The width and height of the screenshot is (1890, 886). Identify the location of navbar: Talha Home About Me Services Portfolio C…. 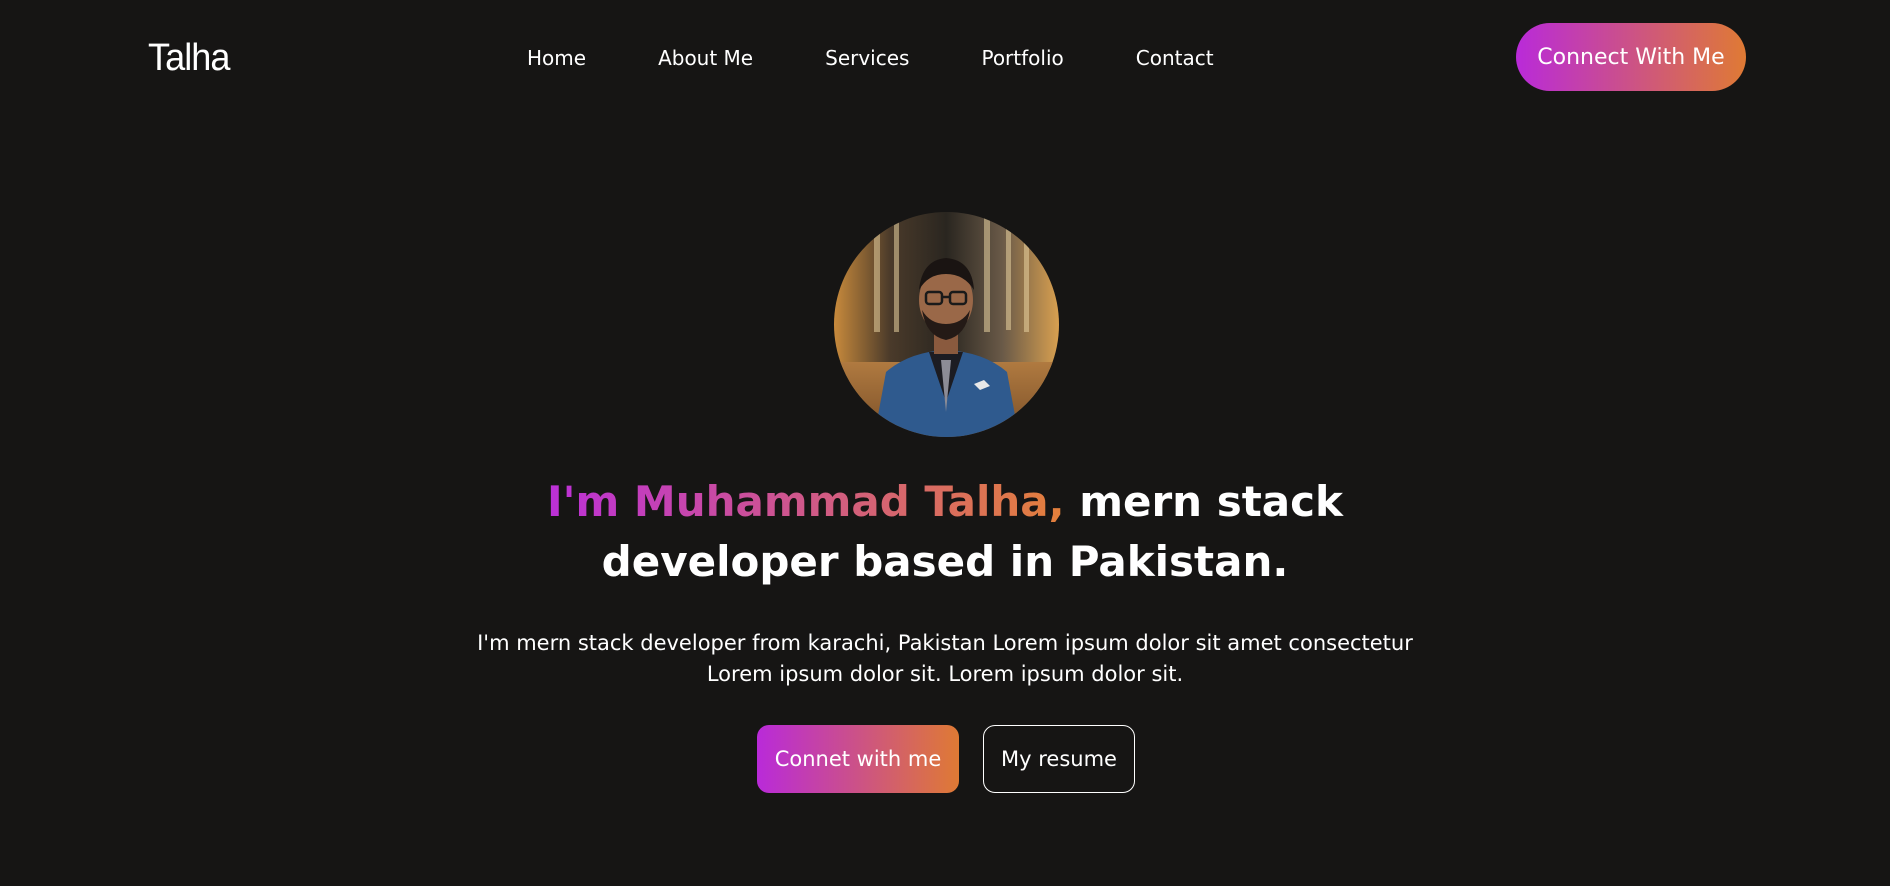
(945, 58).